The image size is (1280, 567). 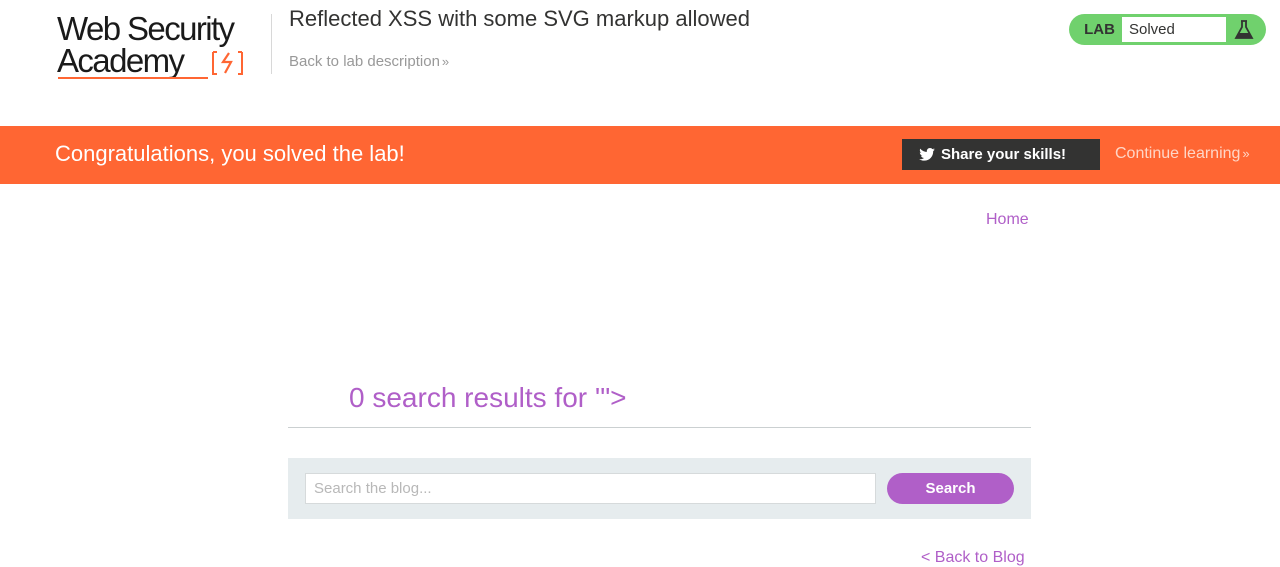 What do you see at coordinates (1244, 29) in the screenshot?
I see `flask-icon` at bounding box center [1244, 29].